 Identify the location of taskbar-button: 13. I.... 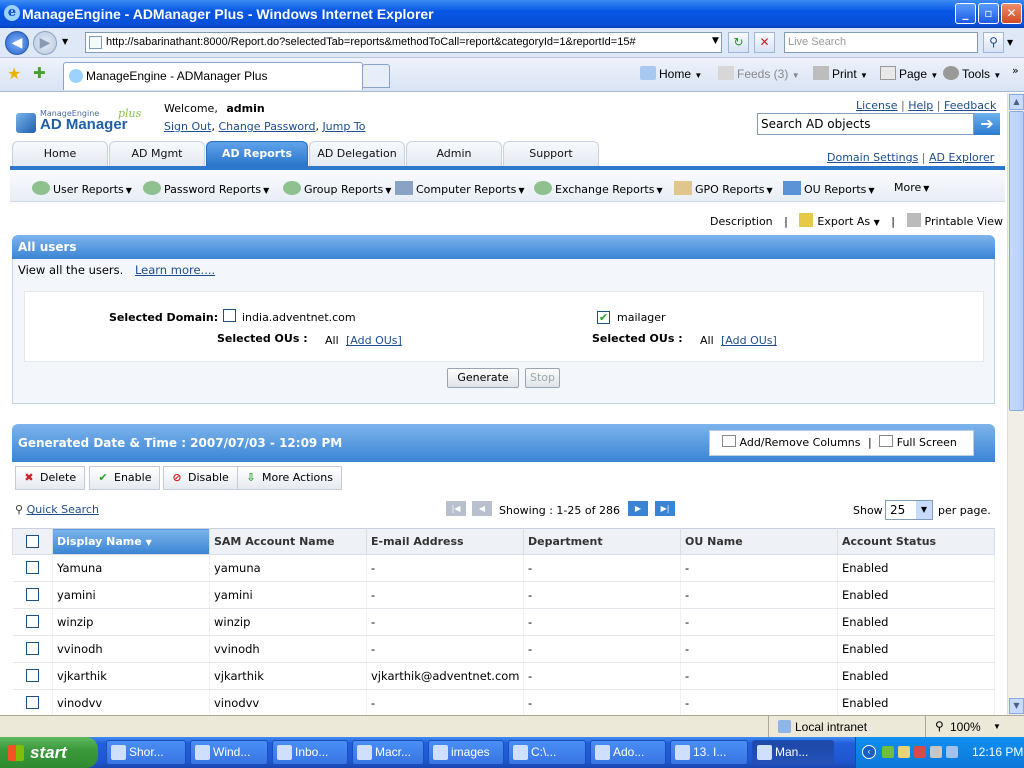
(709, 752).